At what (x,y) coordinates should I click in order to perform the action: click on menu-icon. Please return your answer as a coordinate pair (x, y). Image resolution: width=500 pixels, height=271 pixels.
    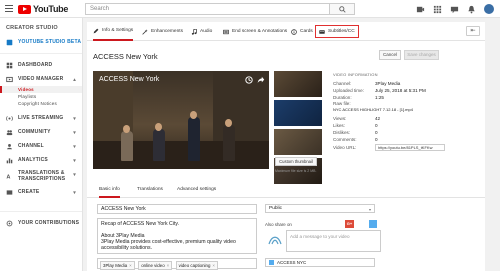
    Looking at the image, I should click on (9, 8).